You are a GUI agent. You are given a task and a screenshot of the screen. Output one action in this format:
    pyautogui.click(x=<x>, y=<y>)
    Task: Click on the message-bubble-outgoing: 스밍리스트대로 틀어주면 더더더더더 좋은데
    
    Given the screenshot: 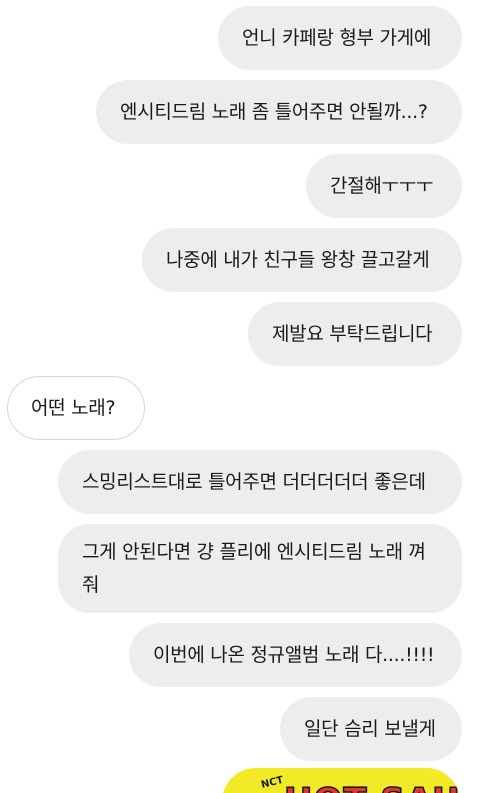 What is the action you would take?
    pyautogui.click(x=260, y=482)
    